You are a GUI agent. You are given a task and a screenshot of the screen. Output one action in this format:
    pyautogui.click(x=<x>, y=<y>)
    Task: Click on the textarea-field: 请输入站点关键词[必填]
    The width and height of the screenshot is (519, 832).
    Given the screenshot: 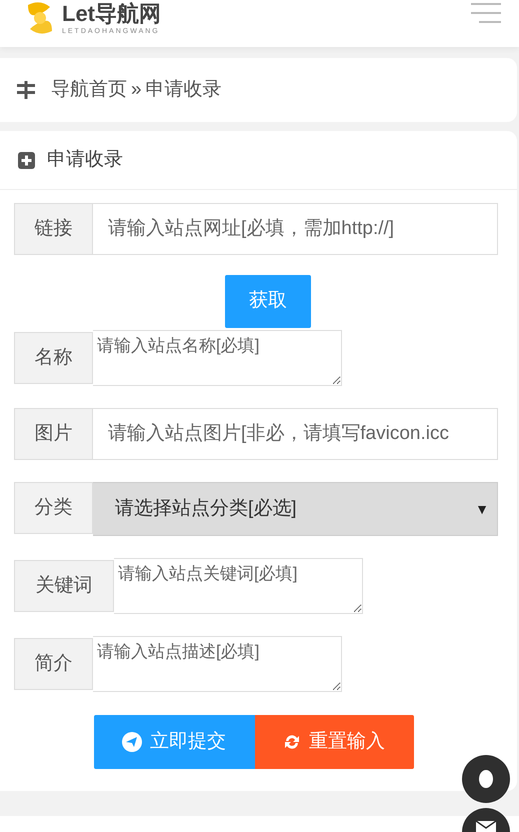 What is the action you would take?
    pyautogui.click(x=238, y=586)
    